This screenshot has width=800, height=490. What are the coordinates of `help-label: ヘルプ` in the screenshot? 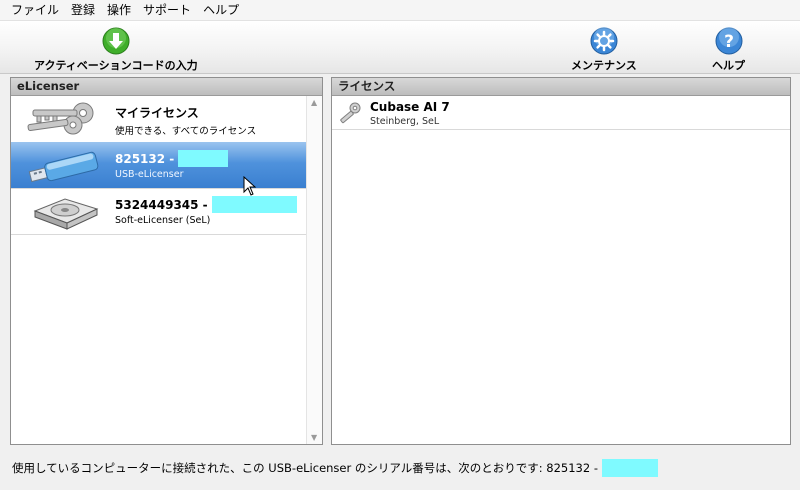 It's located at (728, 65).